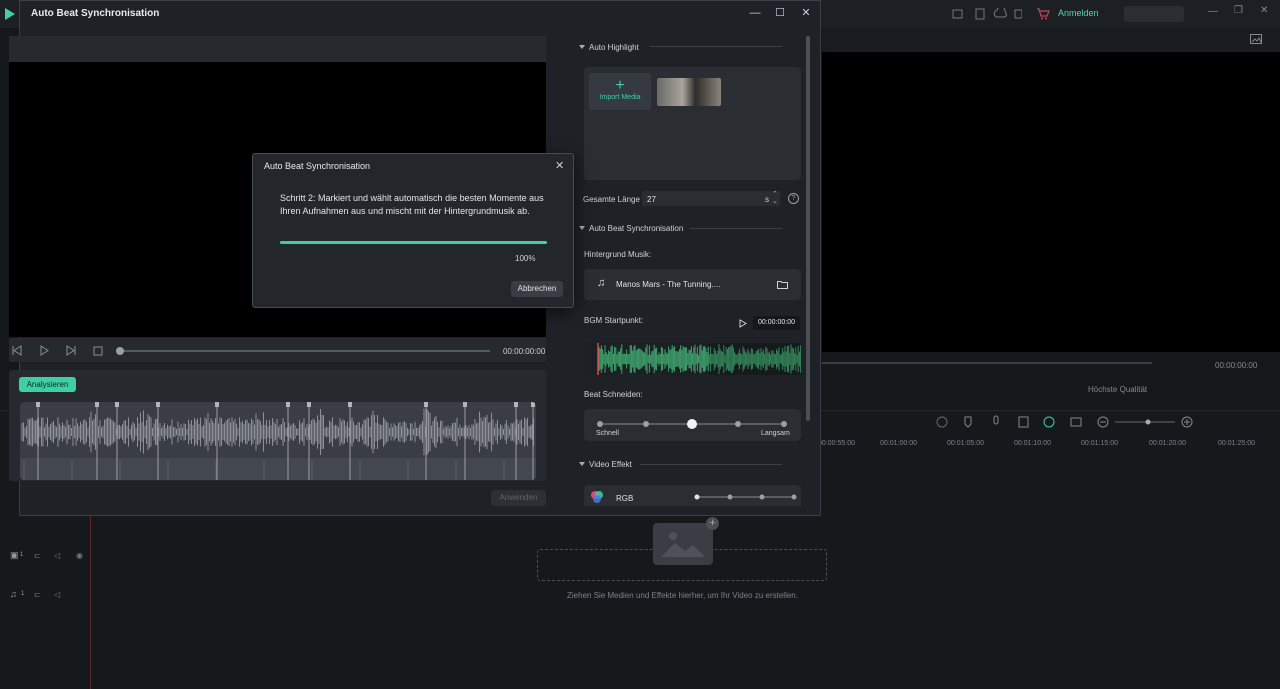 This screenshot has width=1280, height=689. I want to click on beat-icon, so click(1049, 422).